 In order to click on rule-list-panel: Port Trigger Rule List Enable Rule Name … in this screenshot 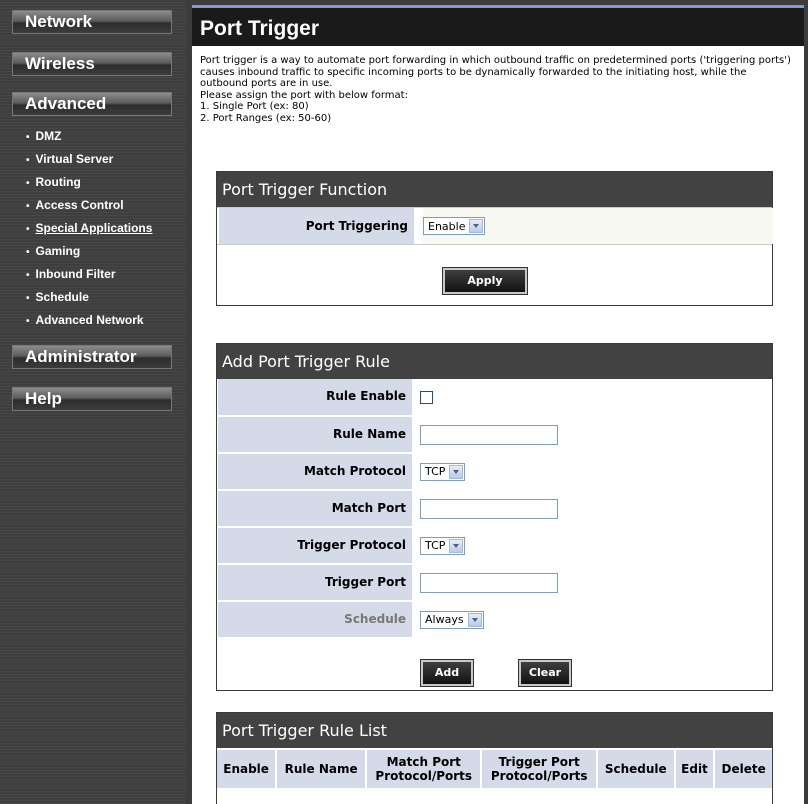, I will do `click(494, 758)`.